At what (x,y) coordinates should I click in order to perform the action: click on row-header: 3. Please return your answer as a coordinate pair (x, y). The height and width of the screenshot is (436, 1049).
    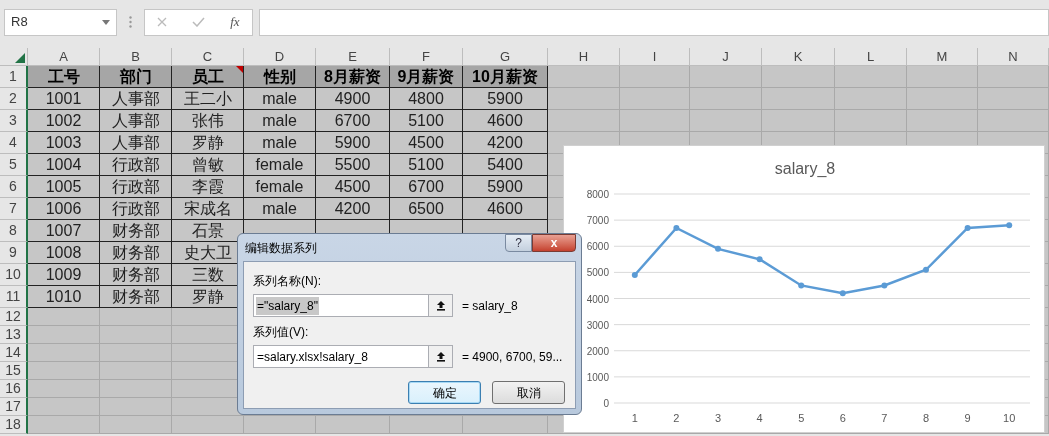
    Looking at the image, I should click on (14, 121).